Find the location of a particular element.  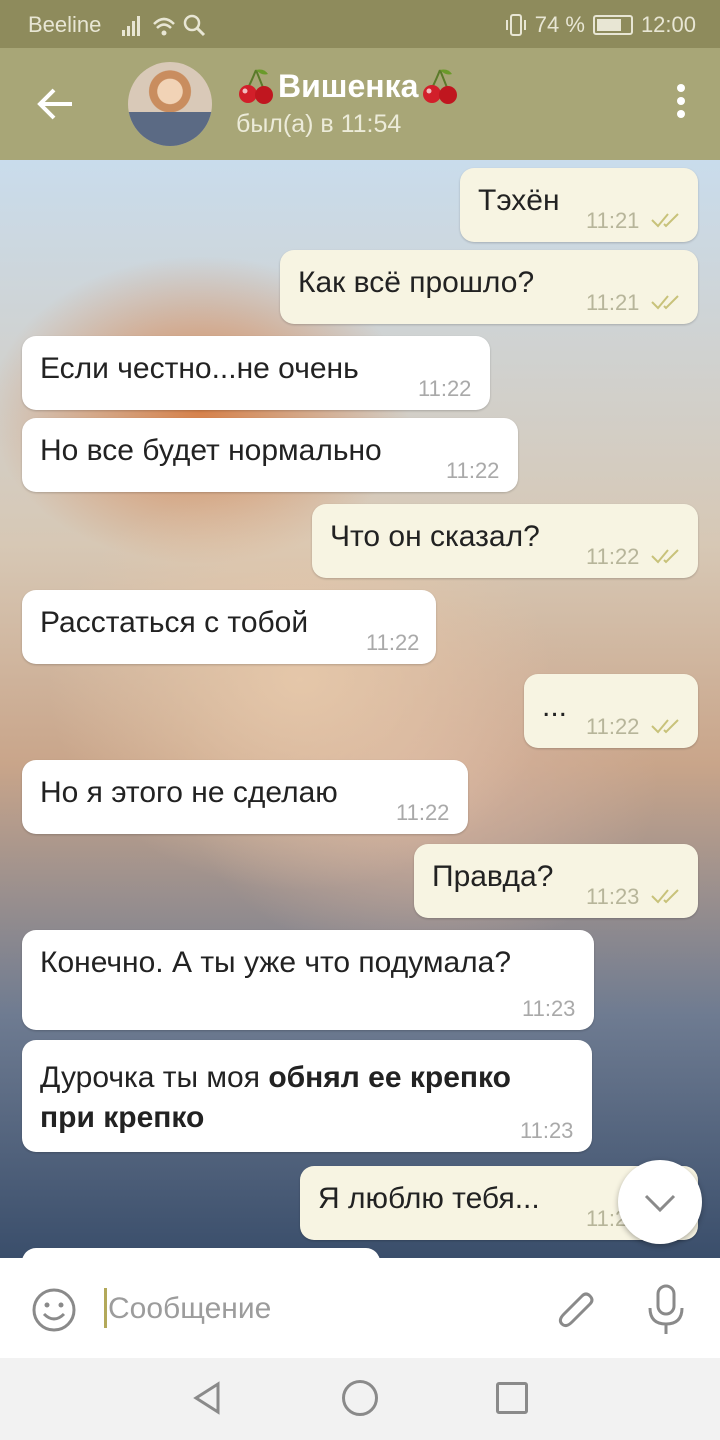

nav-recent-icon is located at coordinates (512, 1398).